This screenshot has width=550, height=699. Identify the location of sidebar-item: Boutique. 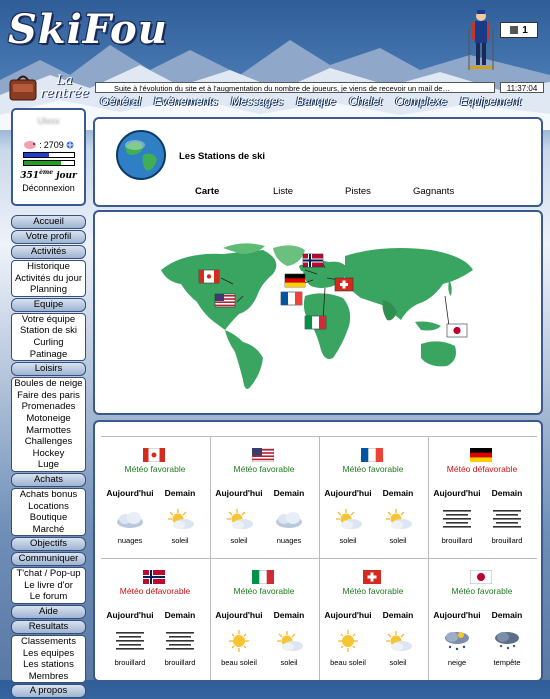
(48, 518).